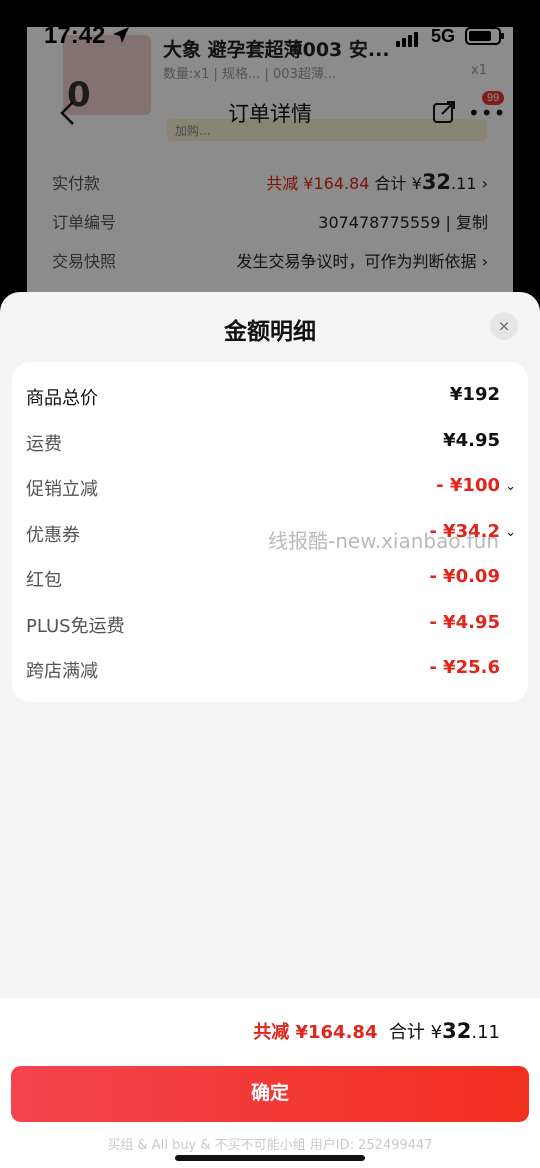 The width and height of the screenshot is (540, 1168). What do you see at coordinates (62, 398) in the screenshot?
I see `row-label: 商品总价` at bounding box center [62, 398].